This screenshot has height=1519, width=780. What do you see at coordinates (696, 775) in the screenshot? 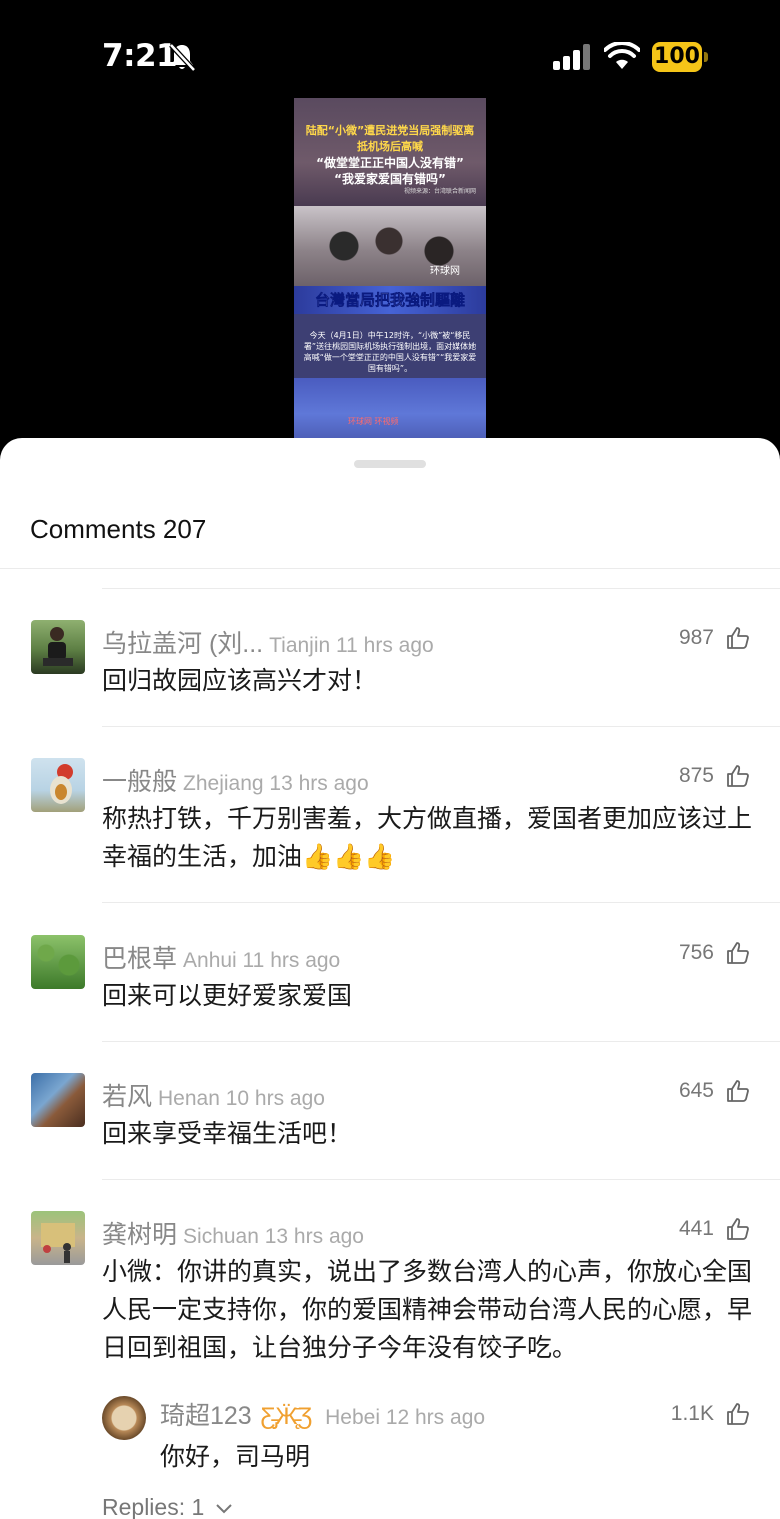
I see `like-count: 875` at bounding box center [696, 775].